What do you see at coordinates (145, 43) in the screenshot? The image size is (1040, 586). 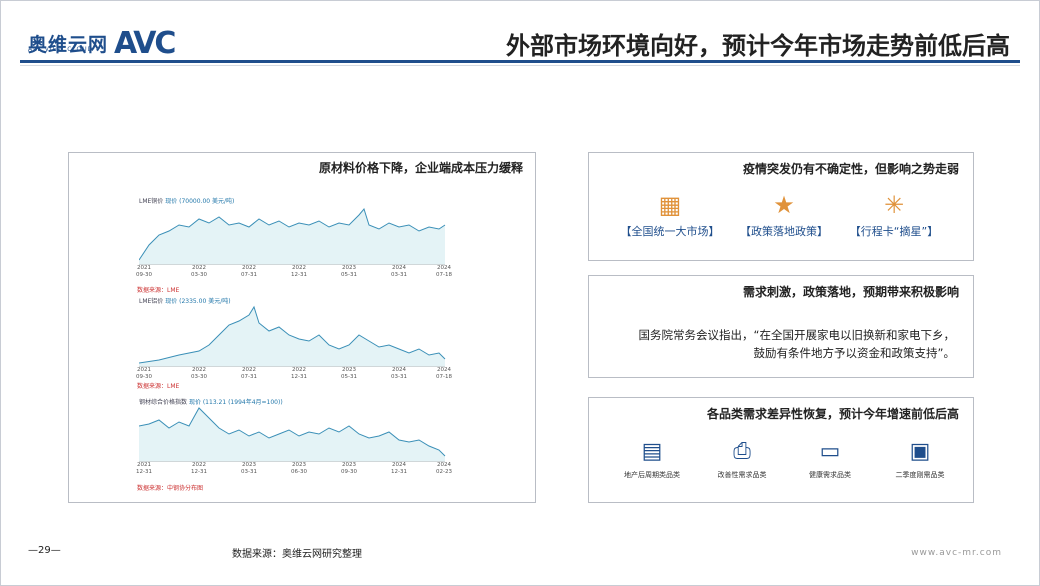 I see `brand-logo: AVC` at bounding box center [145, 43].